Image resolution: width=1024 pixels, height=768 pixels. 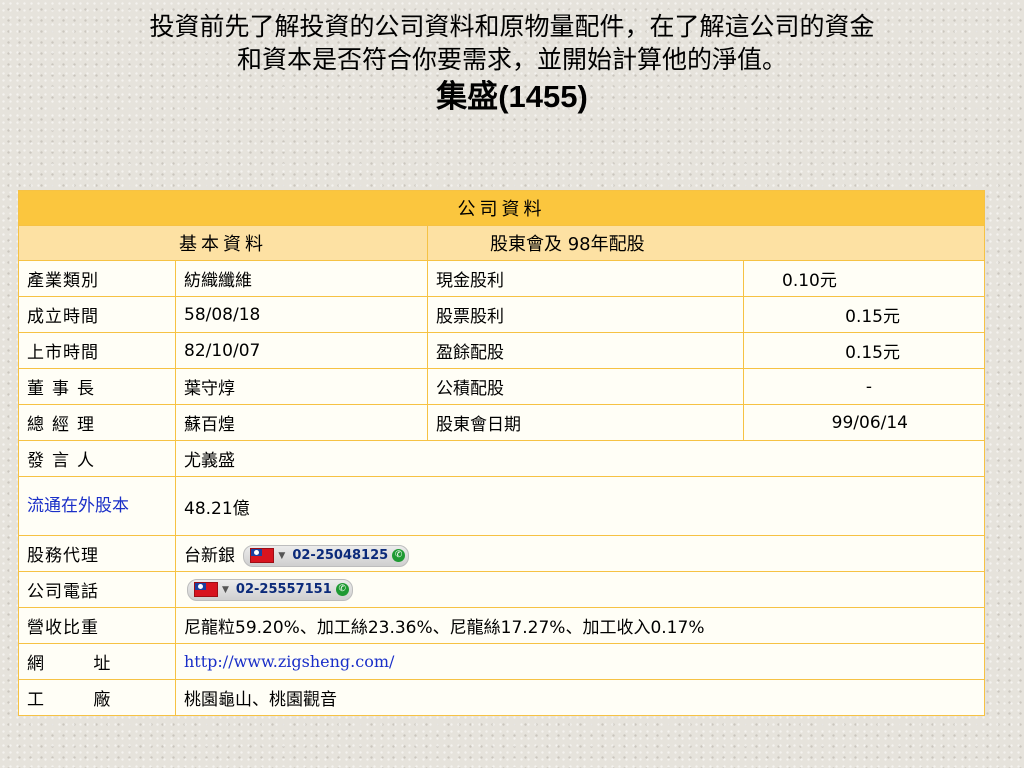 I want to click on earnings-dividend-value: 0.15元, so click(x=864, y=350).